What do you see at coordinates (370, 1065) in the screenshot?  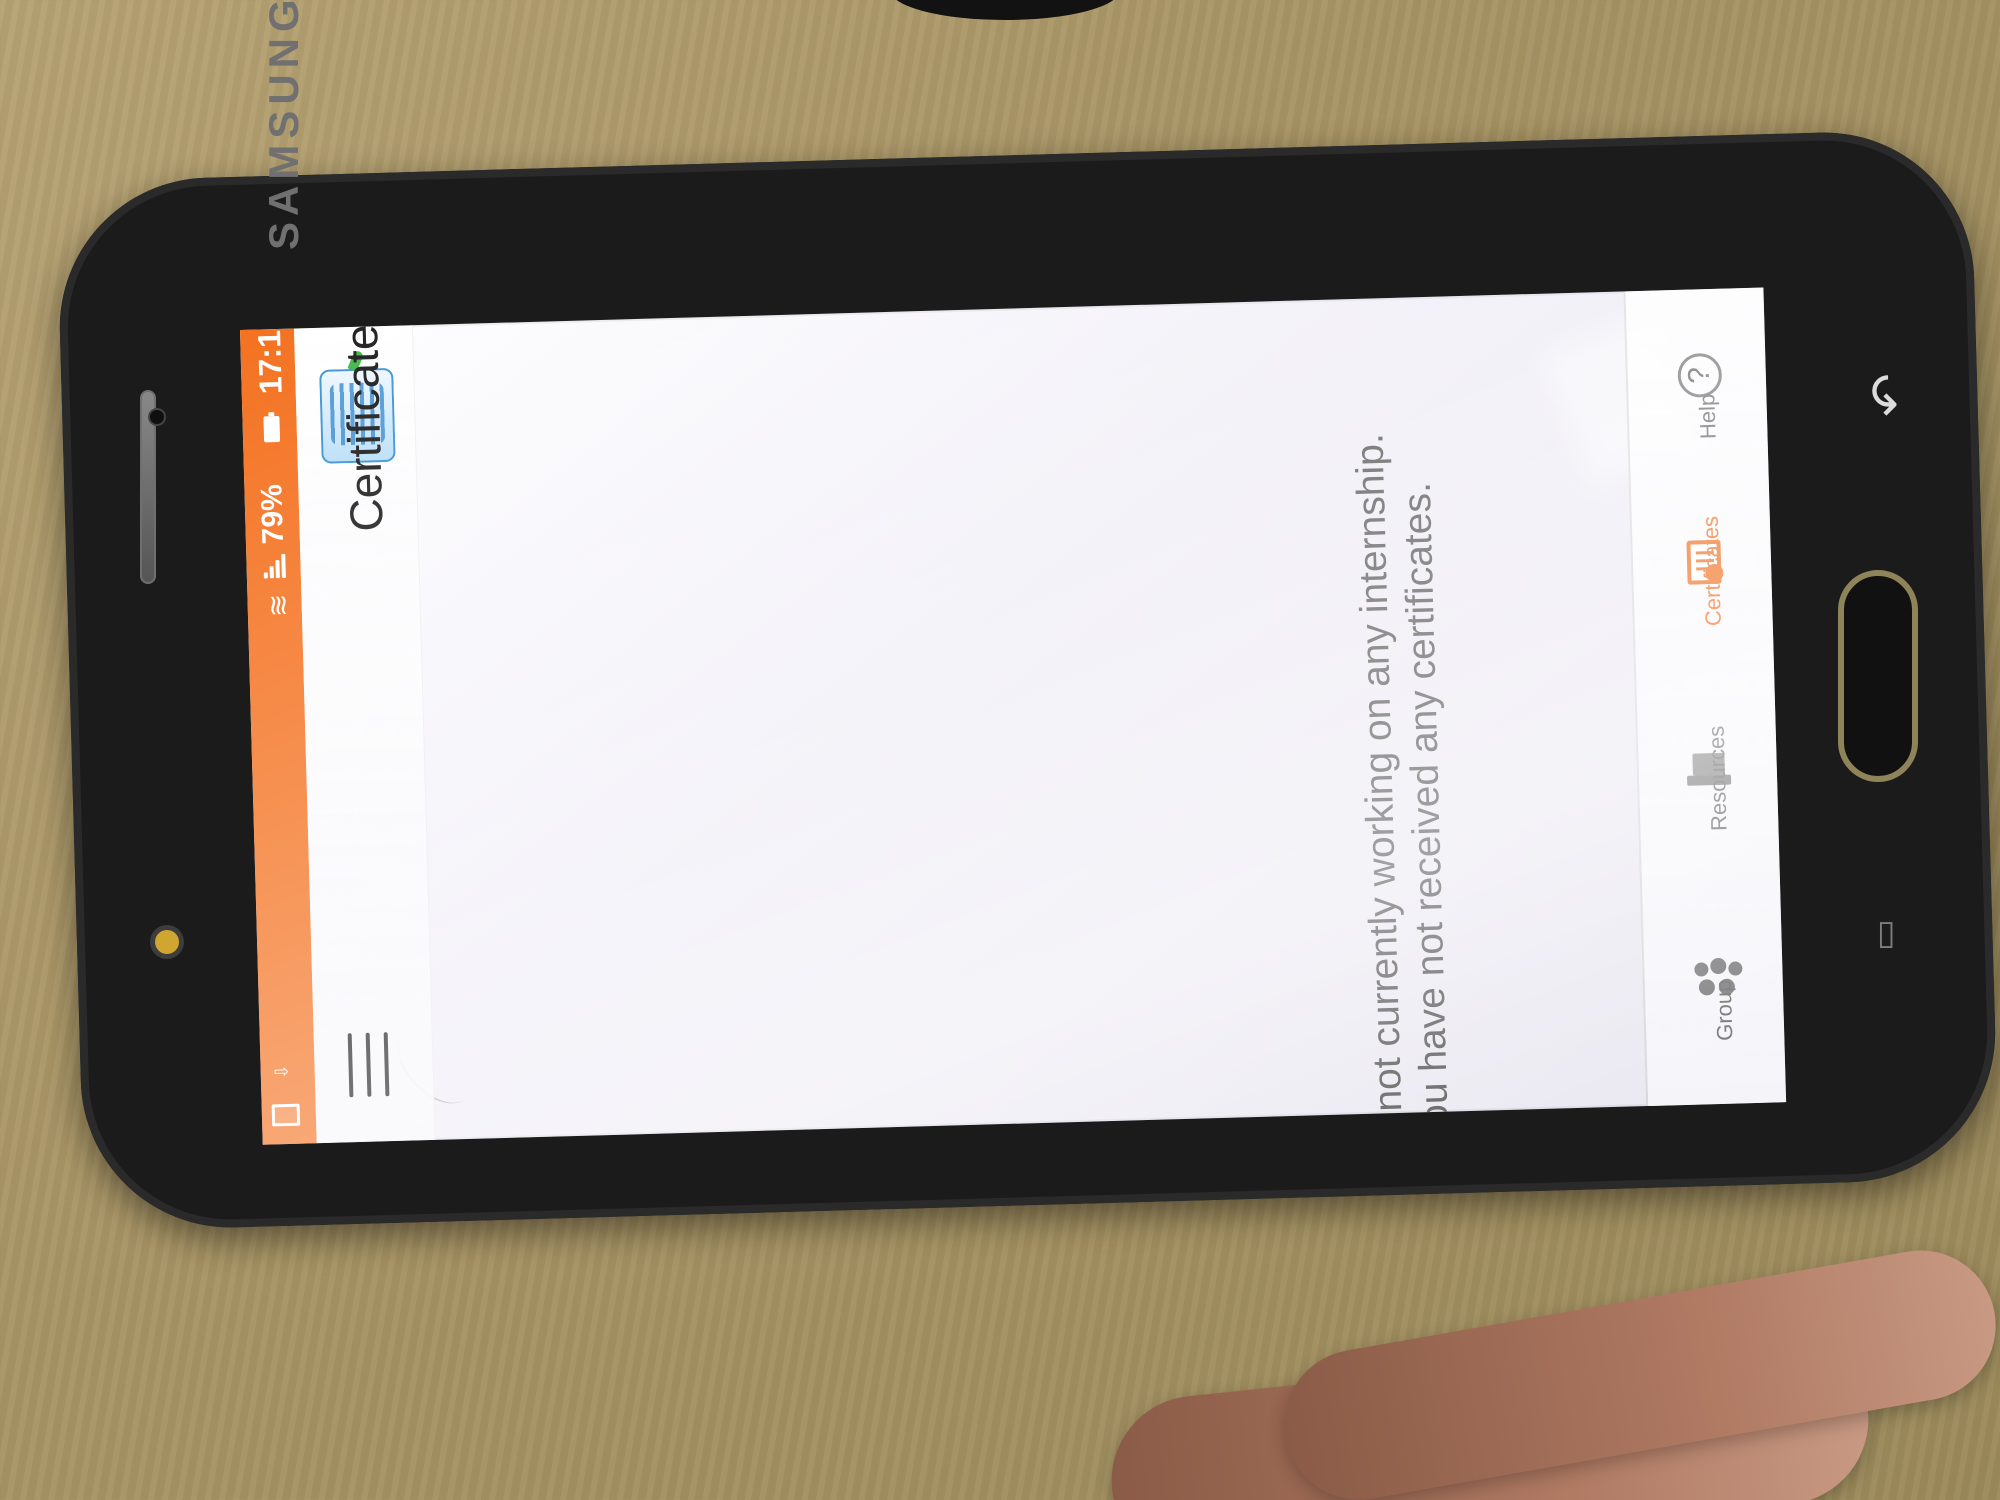 I see `menu-icon` at bounding box center [370, 1065].